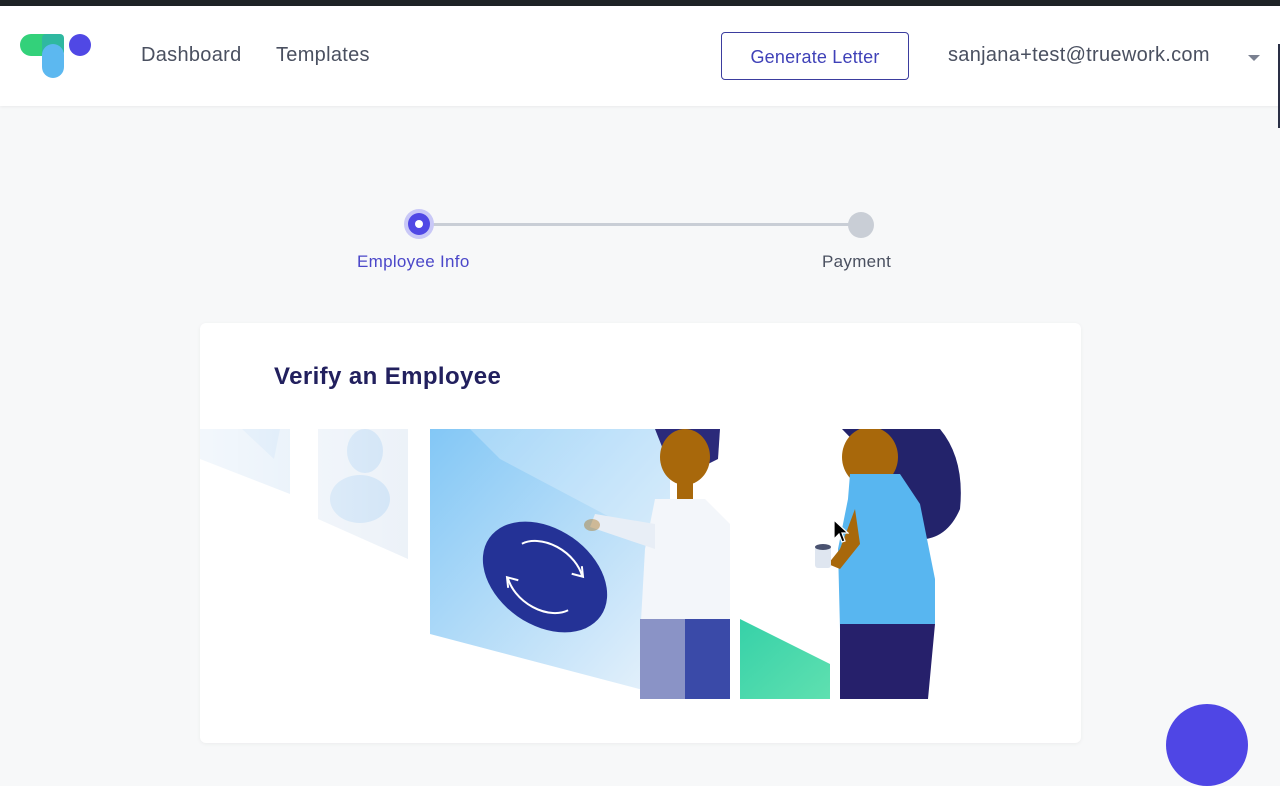 Image resolution: width=1280 pixels, height=786 pixels. I want to click on truework-logo-icon, so click(56, 57).